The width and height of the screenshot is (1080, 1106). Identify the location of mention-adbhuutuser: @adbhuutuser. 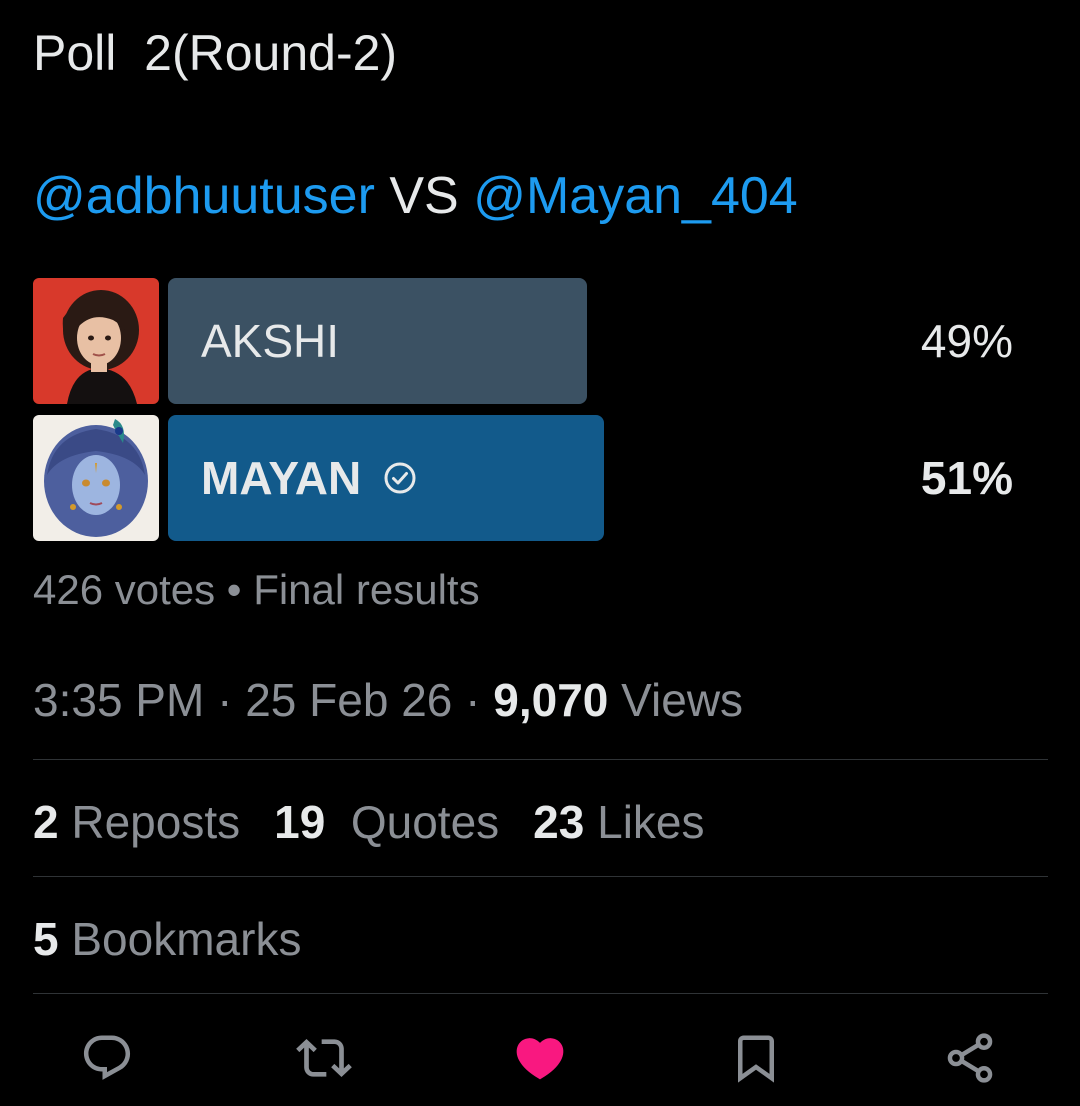
(204, 196).